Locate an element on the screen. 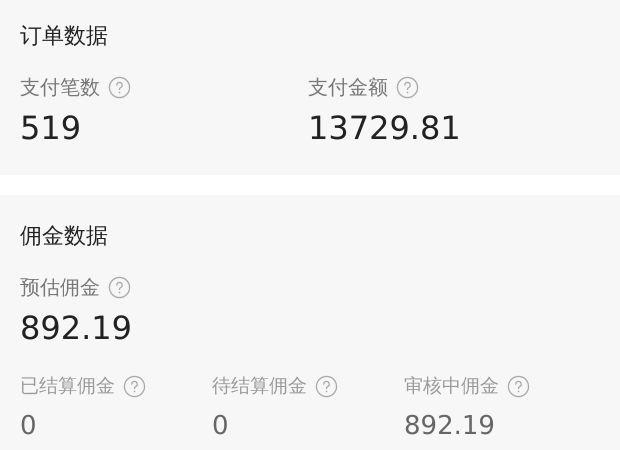 The width and height of the screenshot is (620, 450). metric-label: 审核中佣金 is located at coordinates (451, 386).